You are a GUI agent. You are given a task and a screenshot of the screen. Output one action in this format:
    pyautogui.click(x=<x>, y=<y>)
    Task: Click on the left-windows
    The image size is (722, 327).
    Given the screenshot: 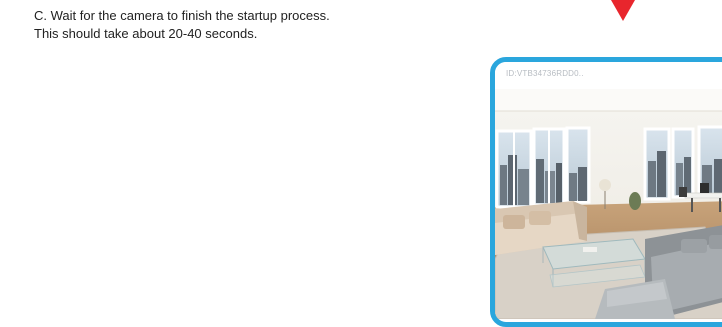 What is the action you would take?
    pyautogui.click(x=543, y=167)
    